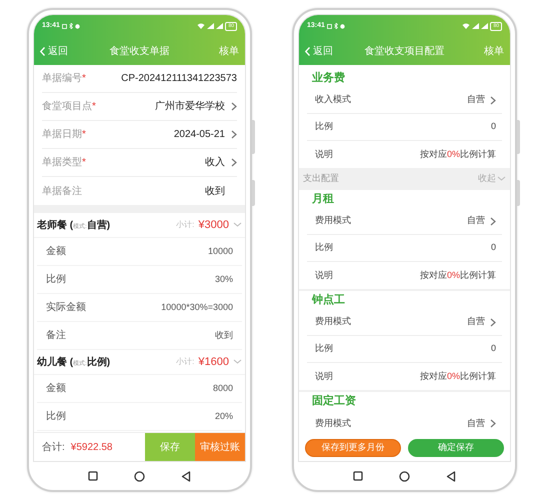  What do you see at coordinates (223, 416) in the screenshot?
I see `row-value: 20%` at bounding box center [223, 416].